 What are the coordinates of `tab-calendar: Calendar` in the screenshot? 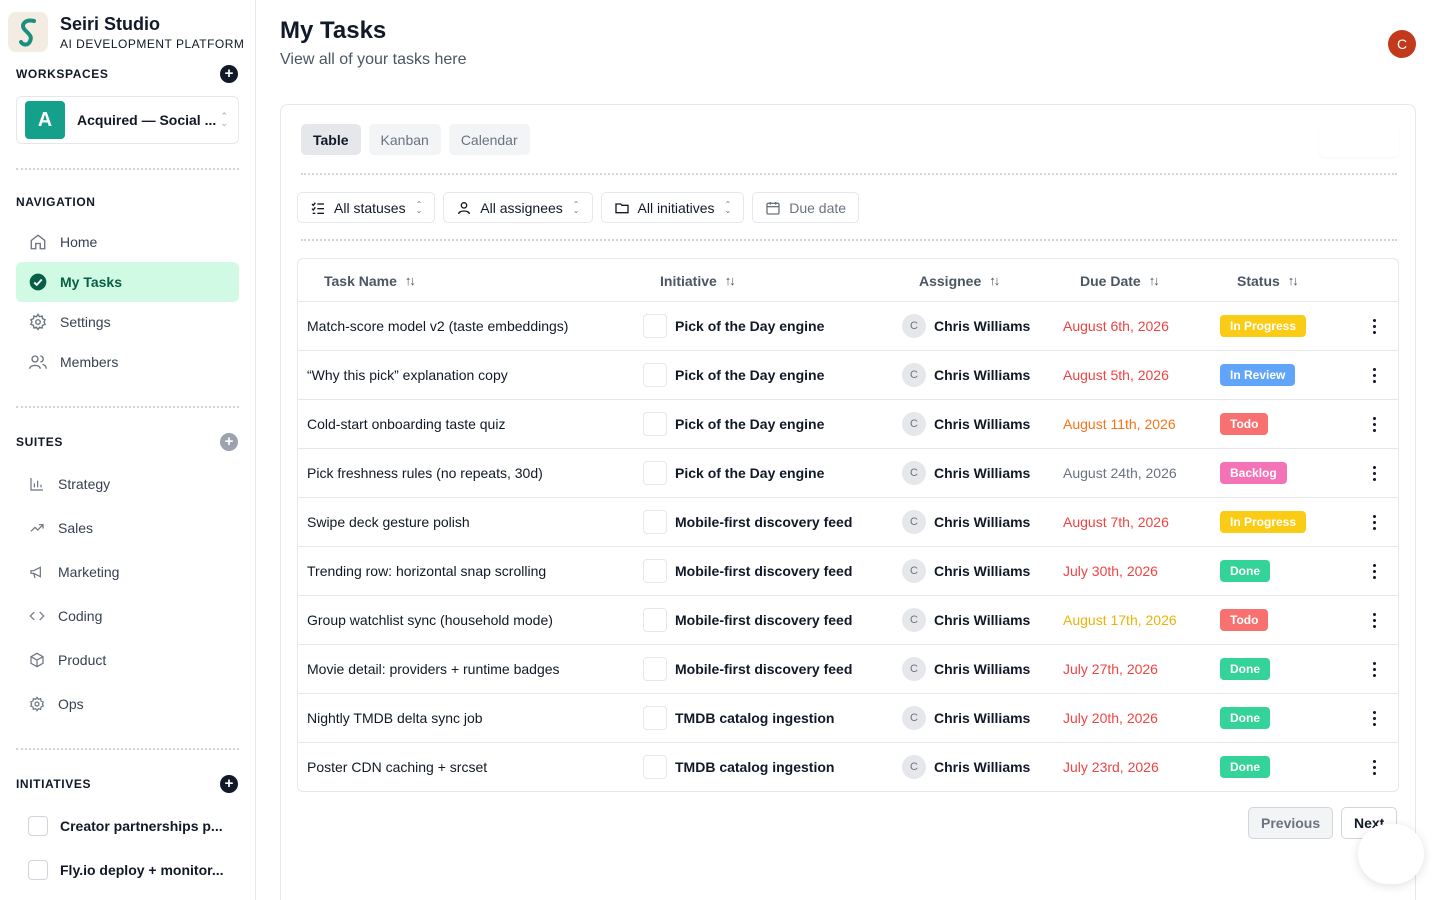 It's located at (489, 139).